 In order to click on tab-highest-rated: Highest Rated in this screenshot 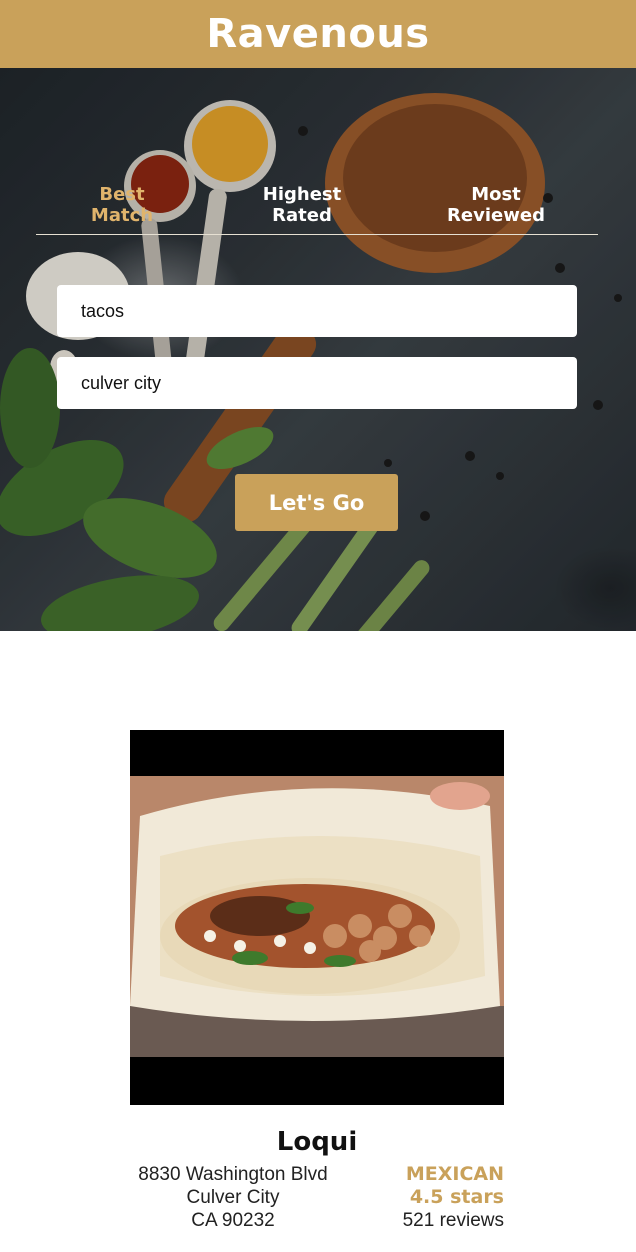, I will do `click(302, 205)`.